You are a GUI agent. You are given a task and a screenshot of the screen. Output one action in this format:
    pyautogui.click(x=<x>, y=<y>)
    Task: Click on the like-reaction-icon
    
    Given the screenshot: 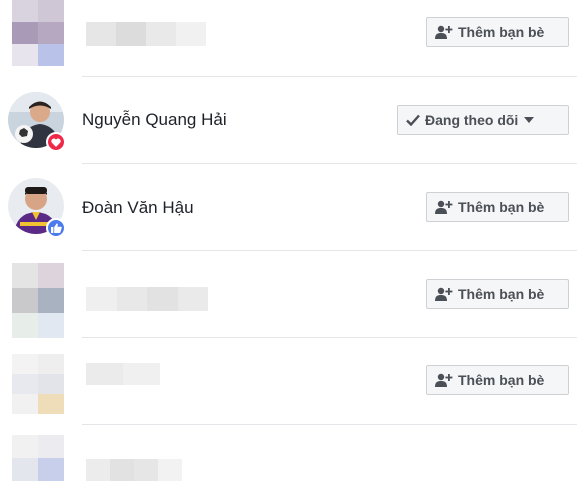 What is the action you would take?
    pyautogui.click(x=56, y=228)
    